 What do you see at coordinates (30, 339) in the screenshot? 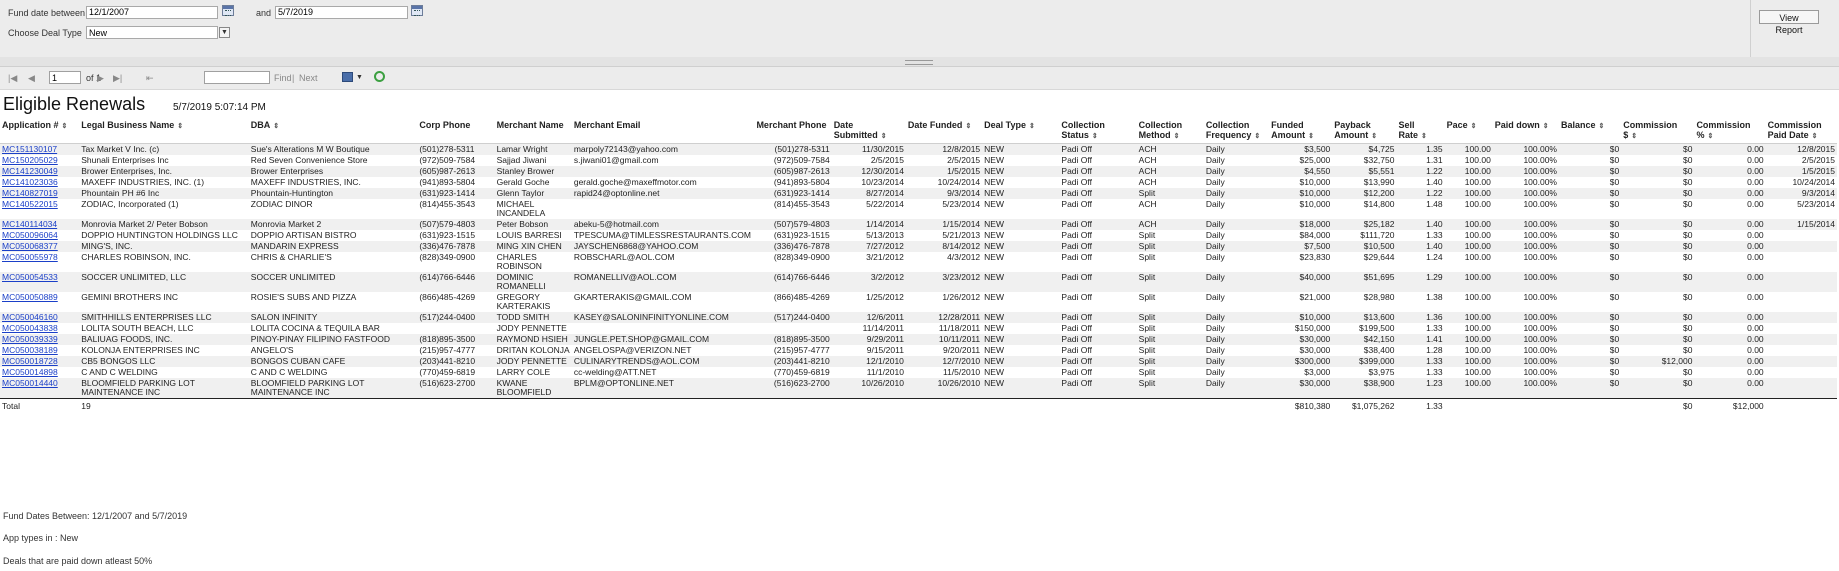
I see `application-link: MC050039339` at bounding box center [30, 339].